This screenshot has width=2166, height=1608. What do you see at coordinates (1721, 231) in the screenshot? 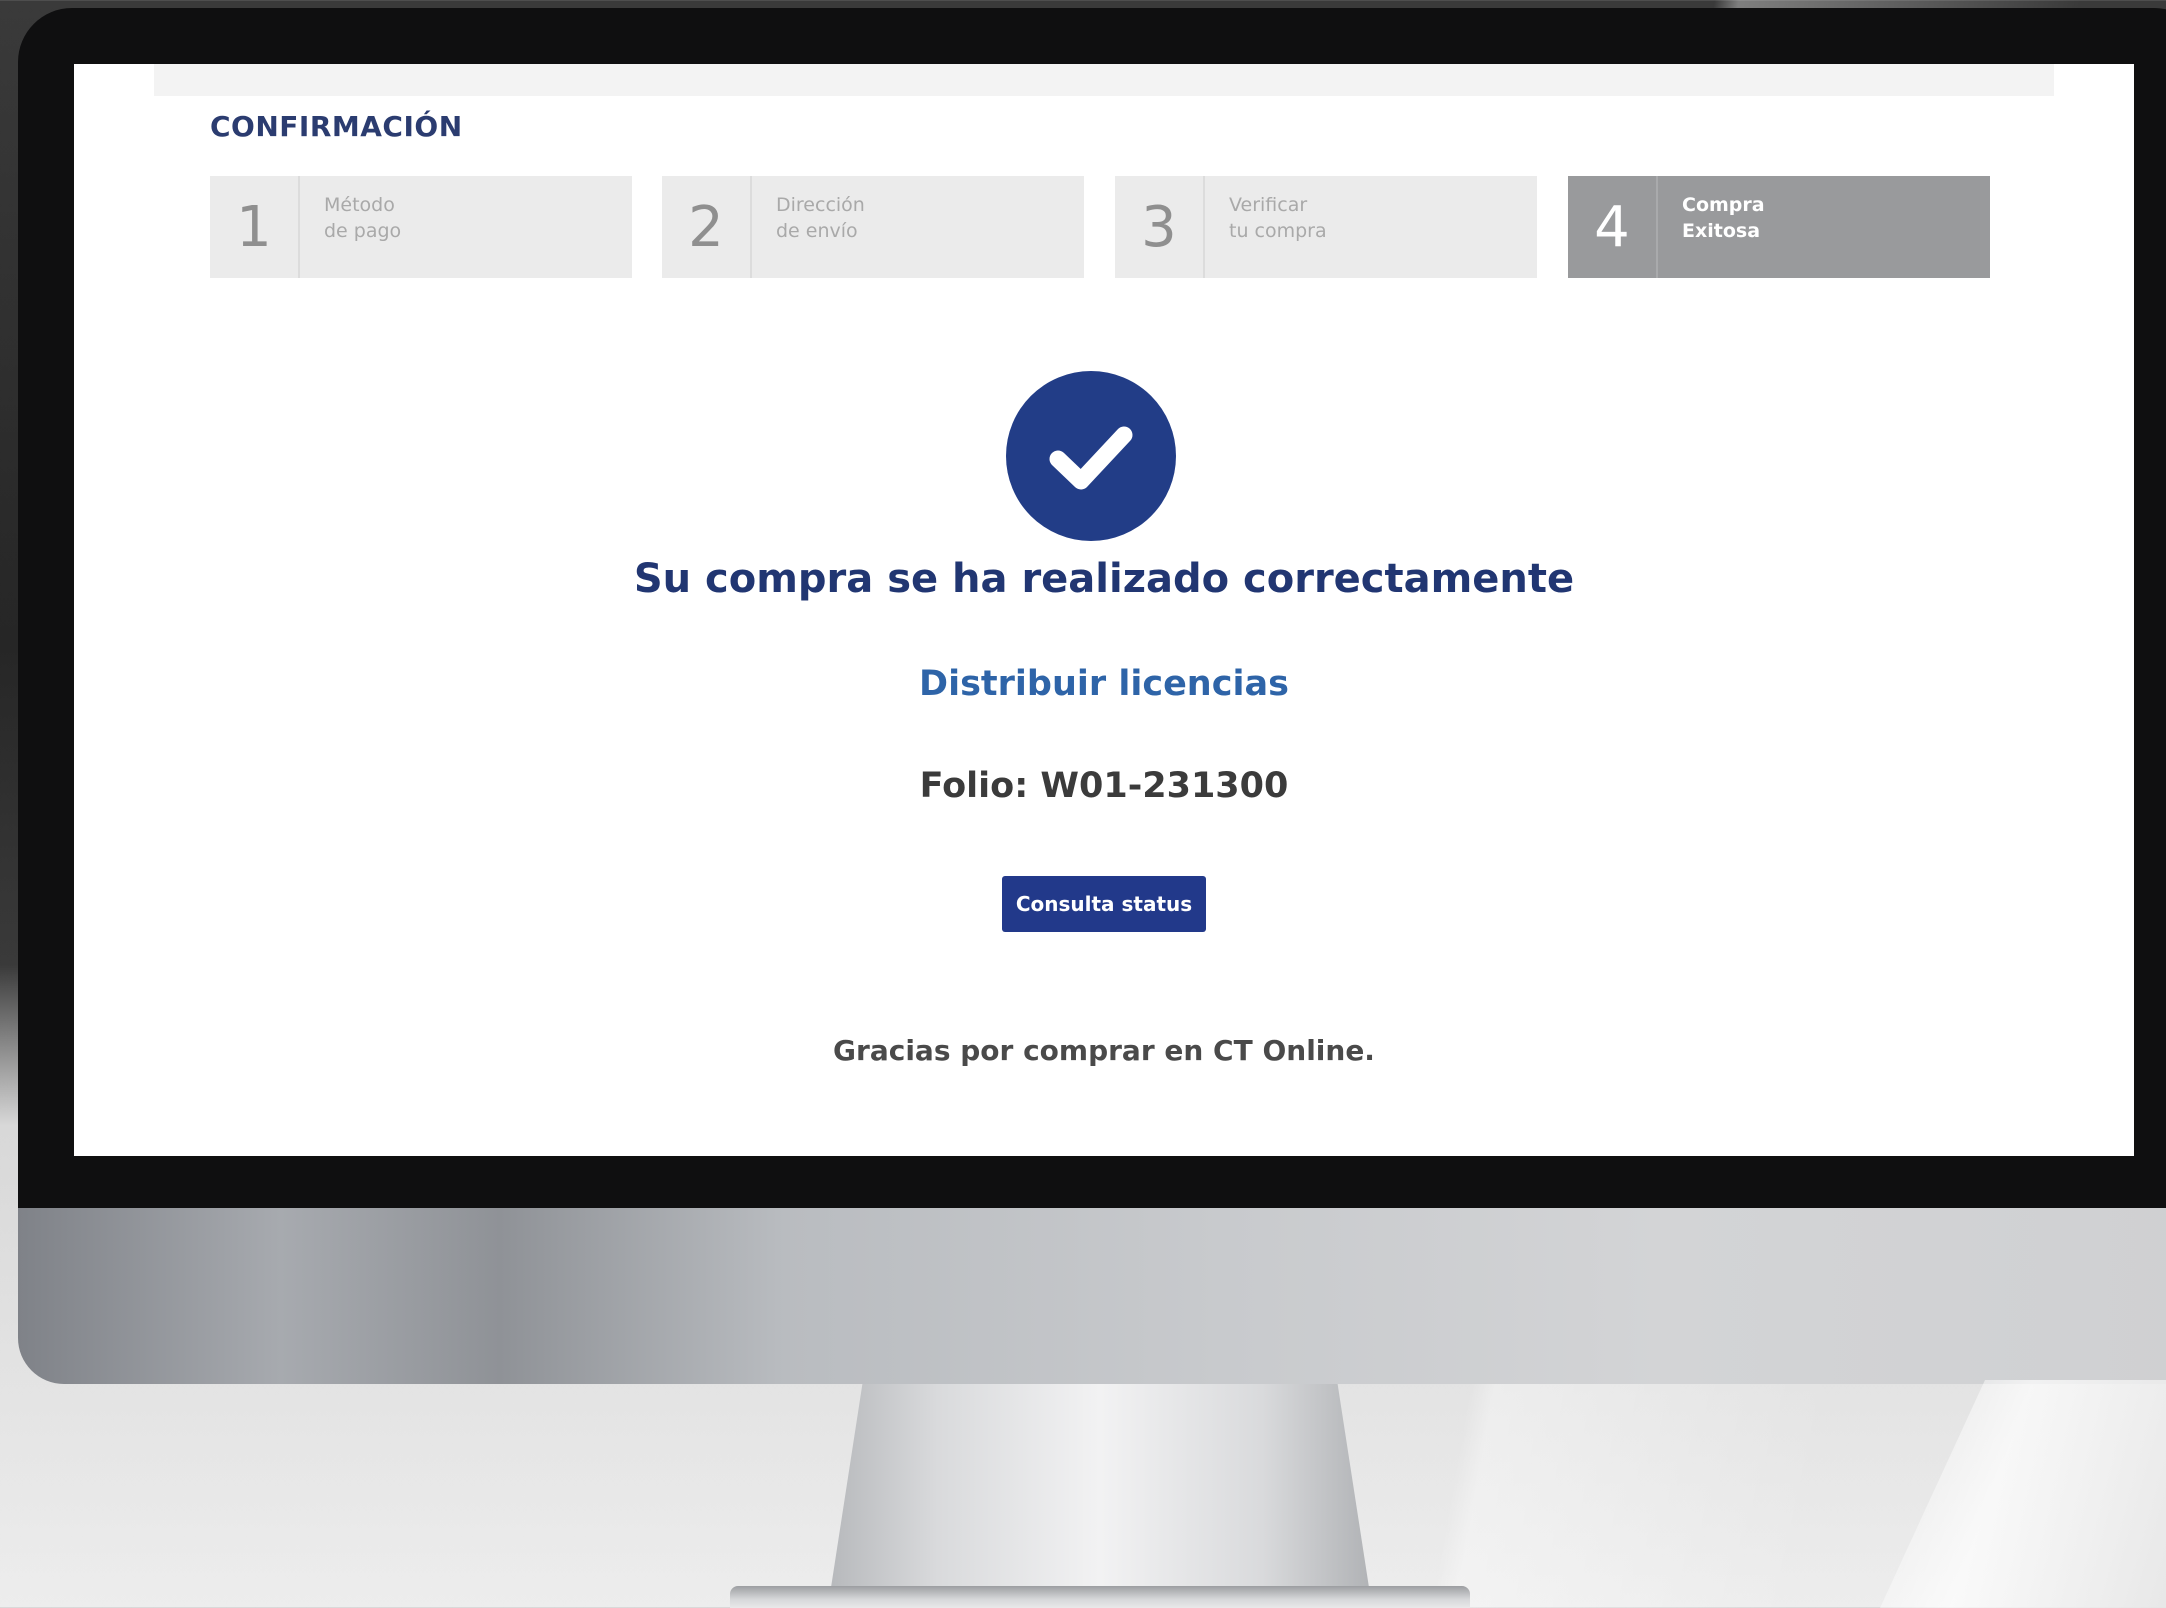
I see `step-label-line2: Exitosa` at bounding box center [1721, 231].